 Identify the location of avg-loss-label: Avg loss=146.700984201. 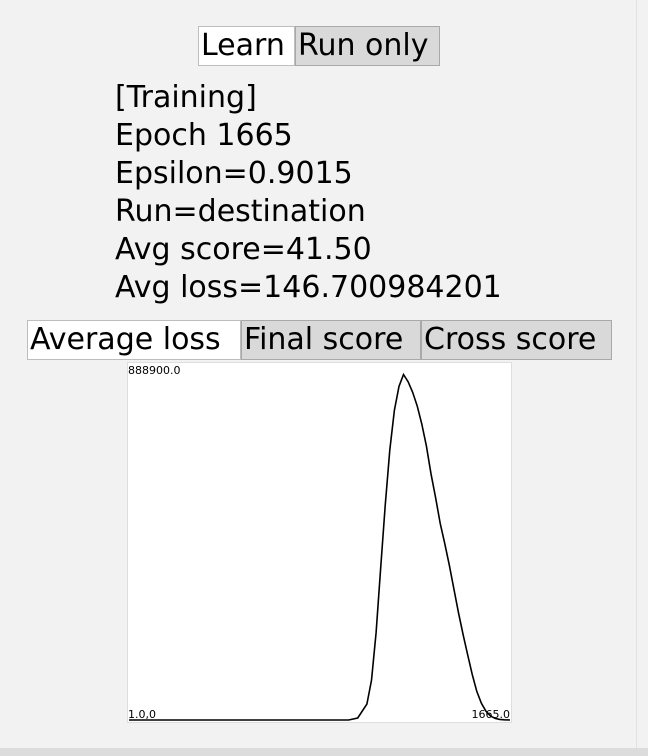
(308, 287).